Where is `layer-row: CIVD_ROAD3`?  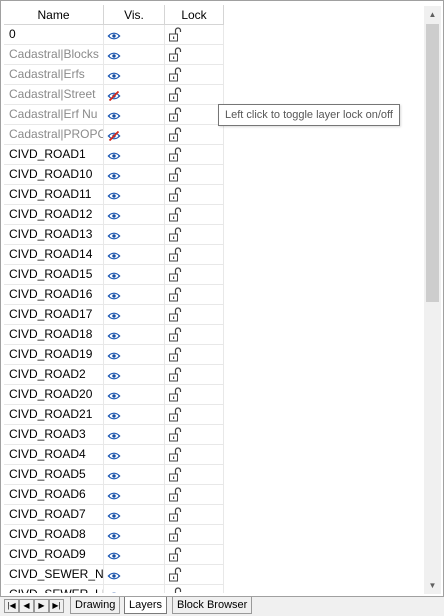
layer-row: CIVD_ROAD3 is located at coordinates (114, 435).